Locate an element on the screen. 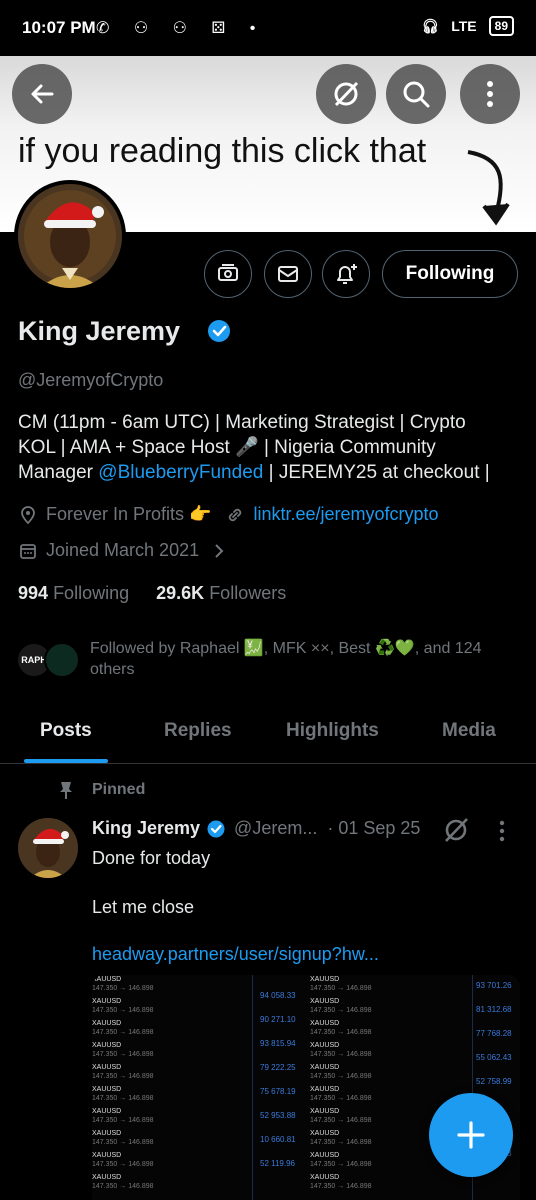  grok-button is located at coordinates (346, 94).